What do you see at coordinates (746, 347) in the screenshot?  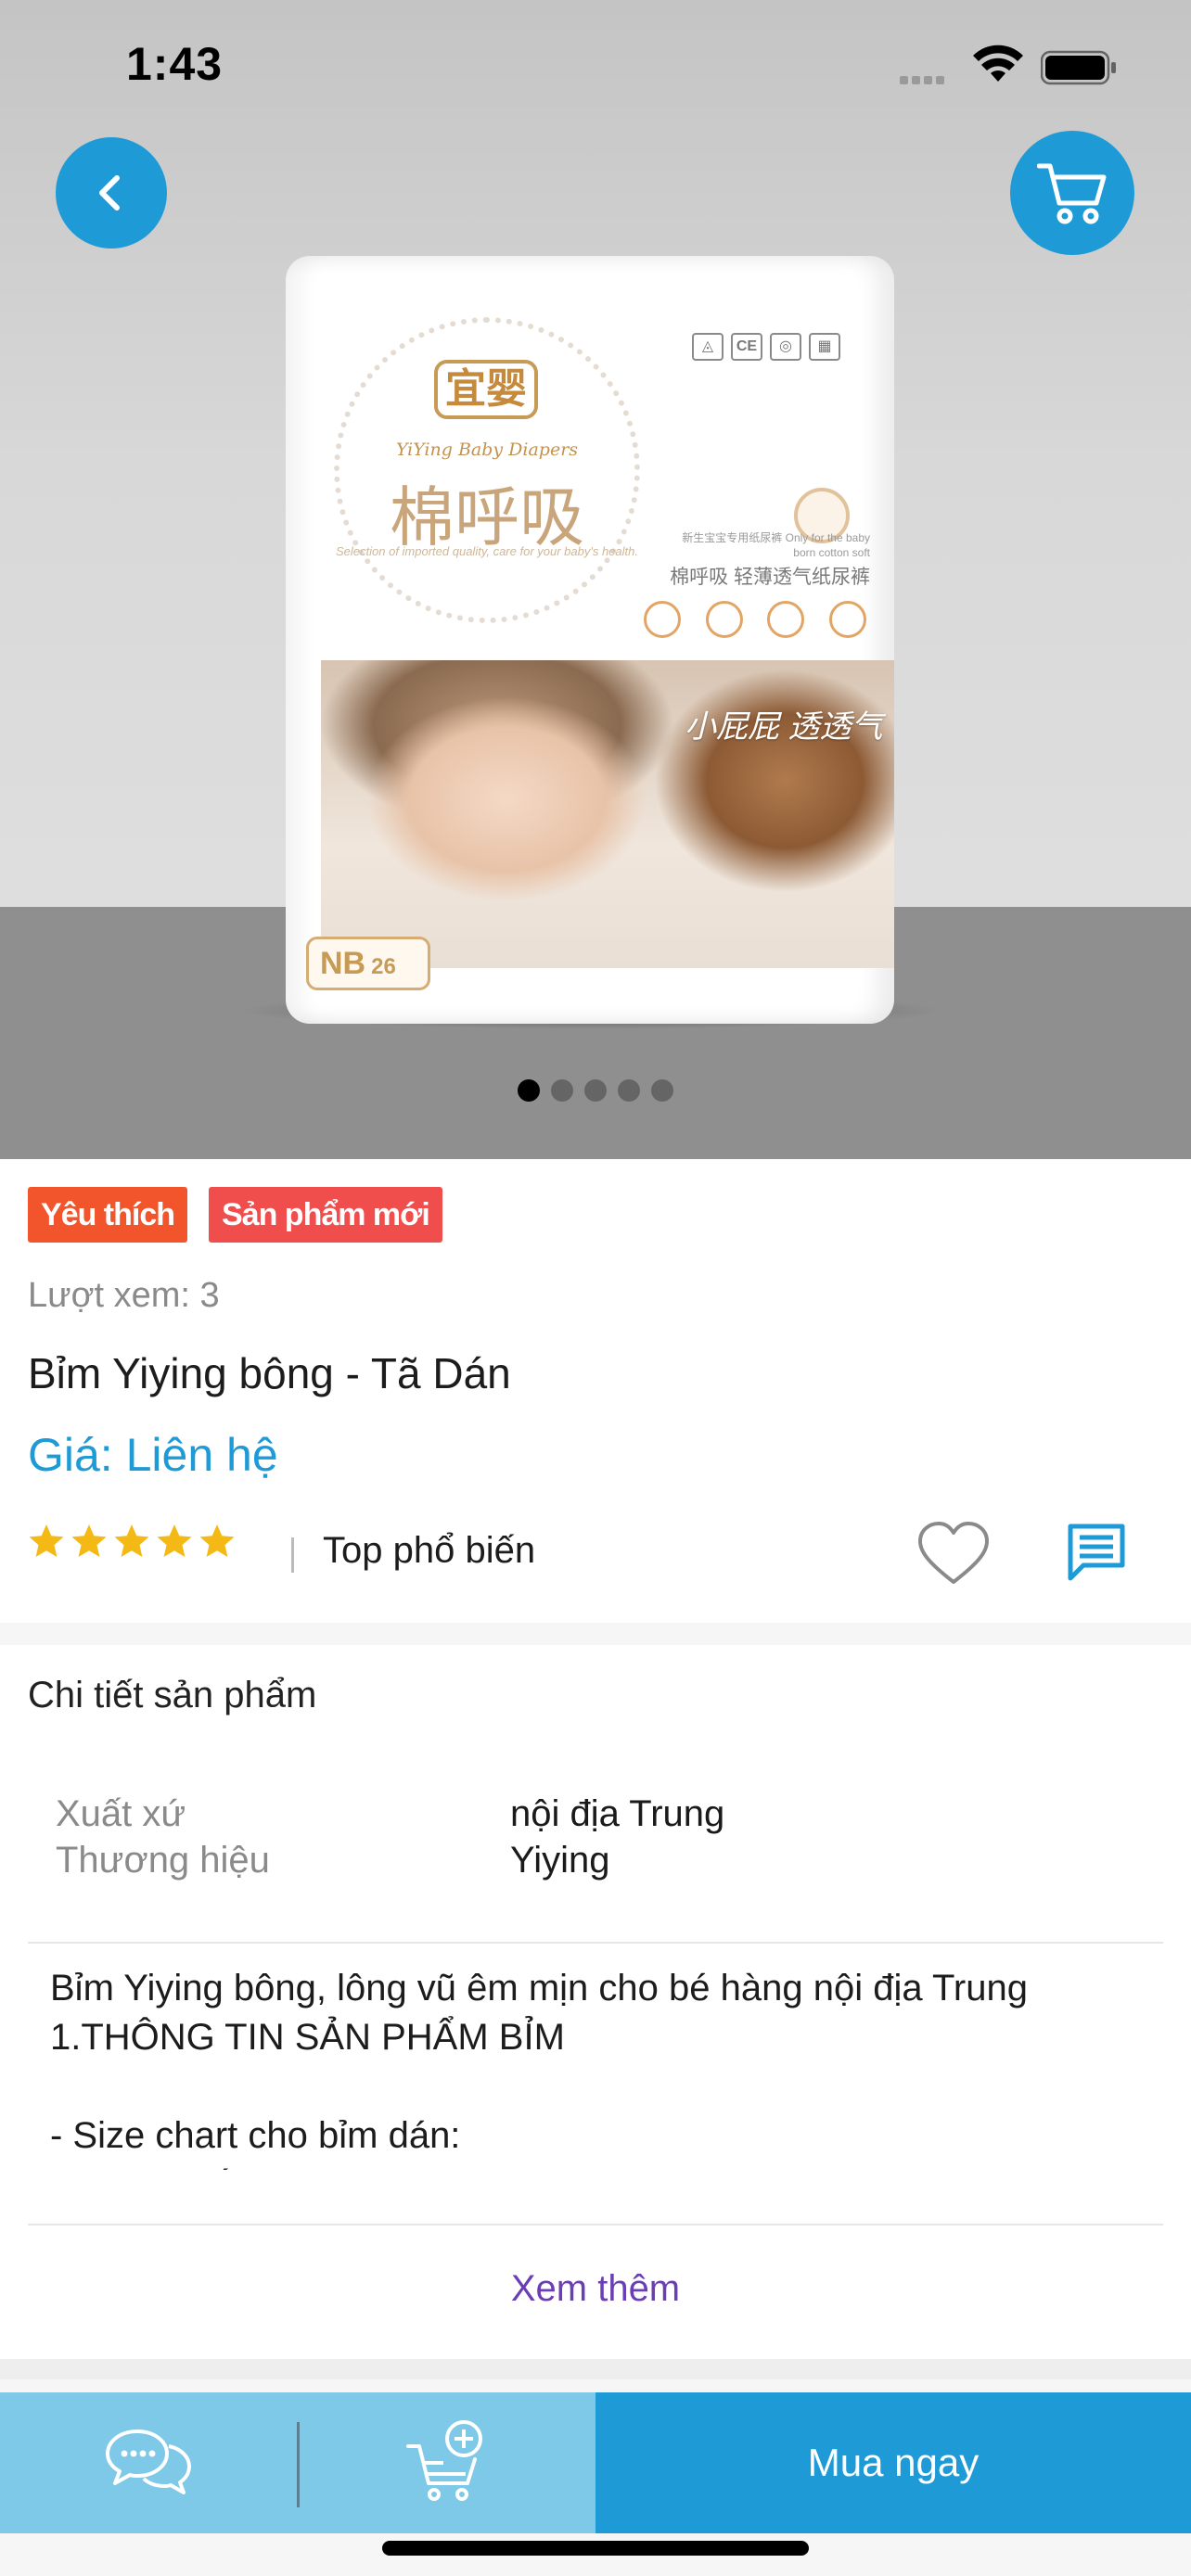 I see `ce-mark-icon: CE` at bounding box center [746, 347].